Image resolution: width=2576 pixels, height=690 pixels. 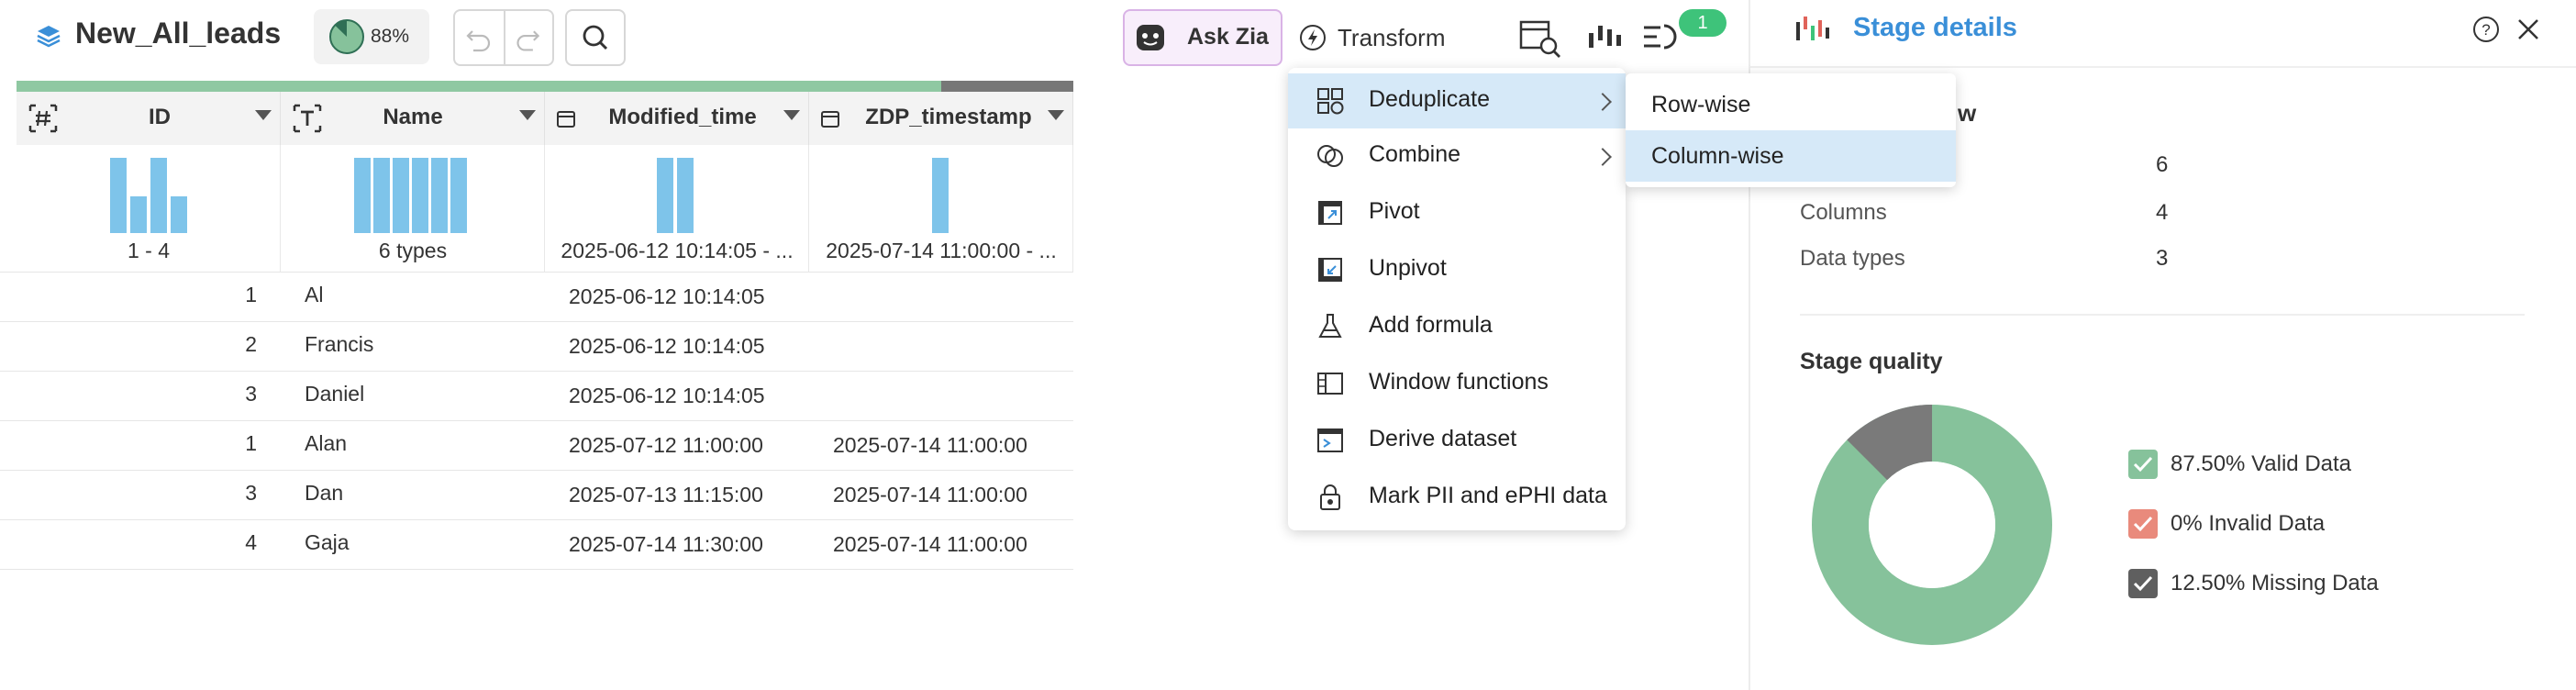 I want to click on menu-label-deduplicate: Deduplicate, so click(x=1430, y=99).